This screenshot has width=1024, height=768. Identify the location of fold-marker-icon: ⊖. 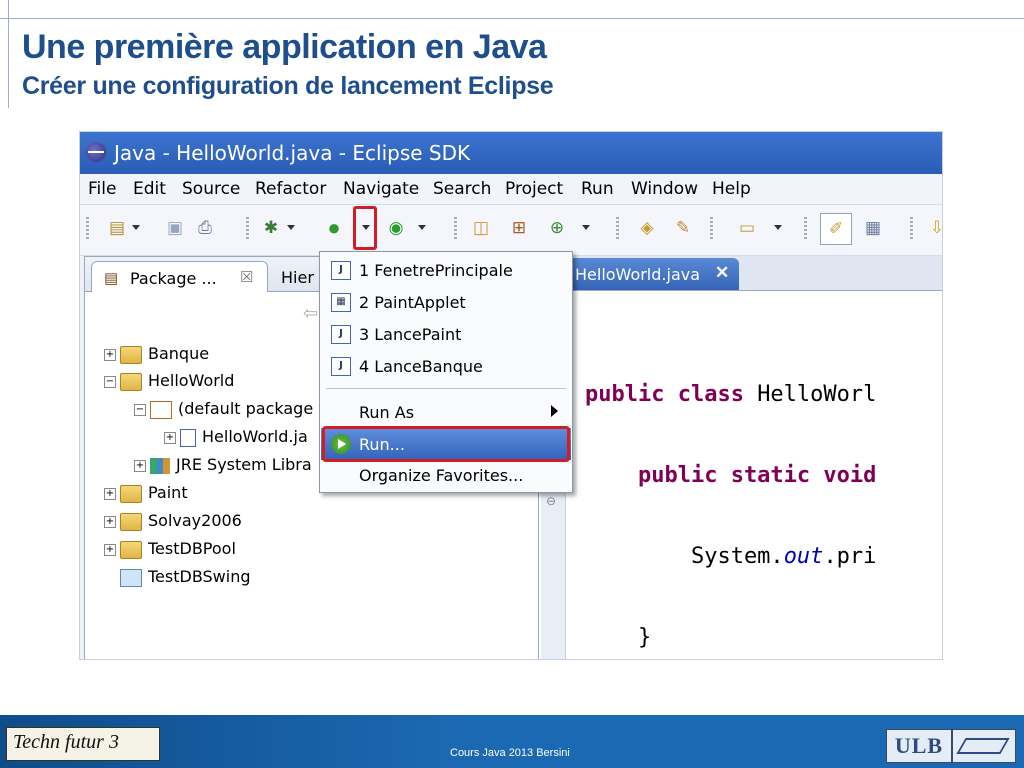
(551, 501).